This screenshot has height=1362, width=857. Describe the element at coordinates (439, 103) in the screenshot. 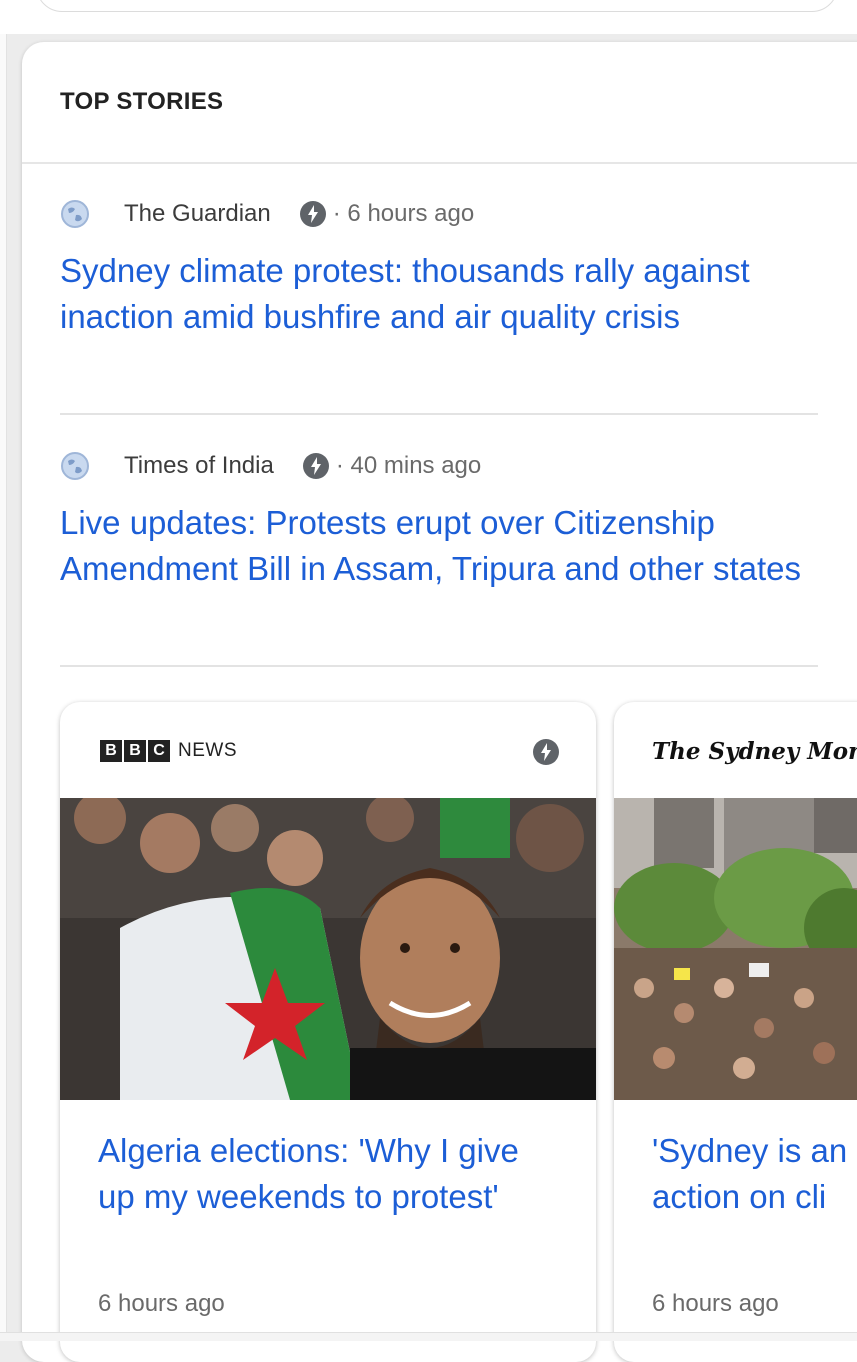

I see `card-header: TOP STORIES` at that location.